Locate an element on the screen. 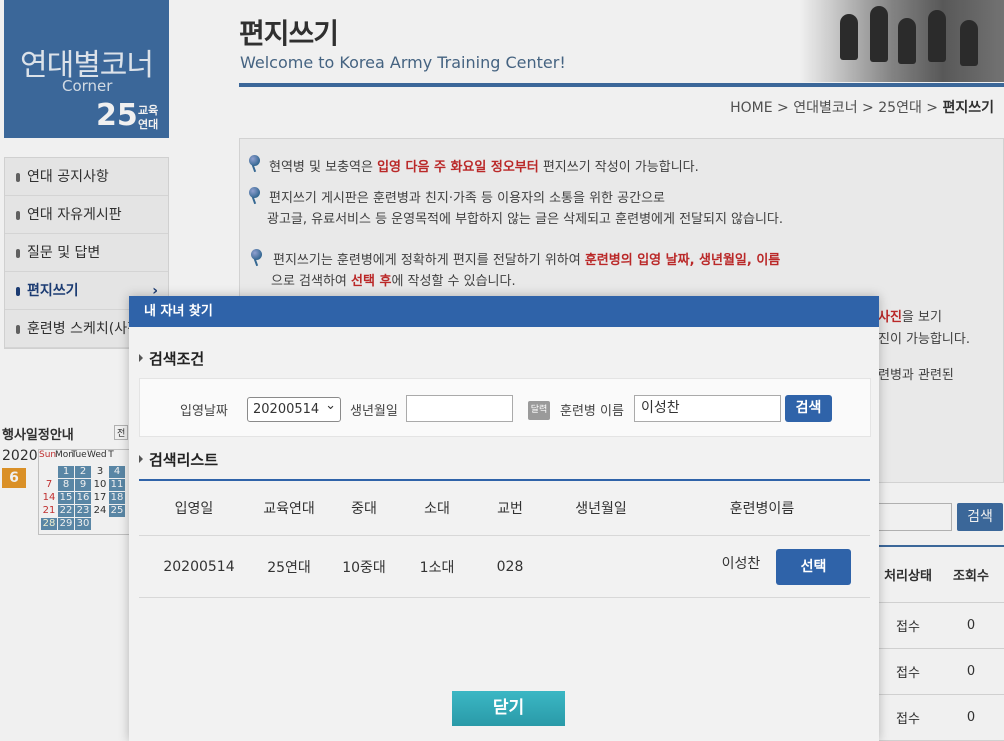 Image resolution: width=1004 pixels, height=741 pixels. calendar-day: 9 is located at coordinates (83, 485).